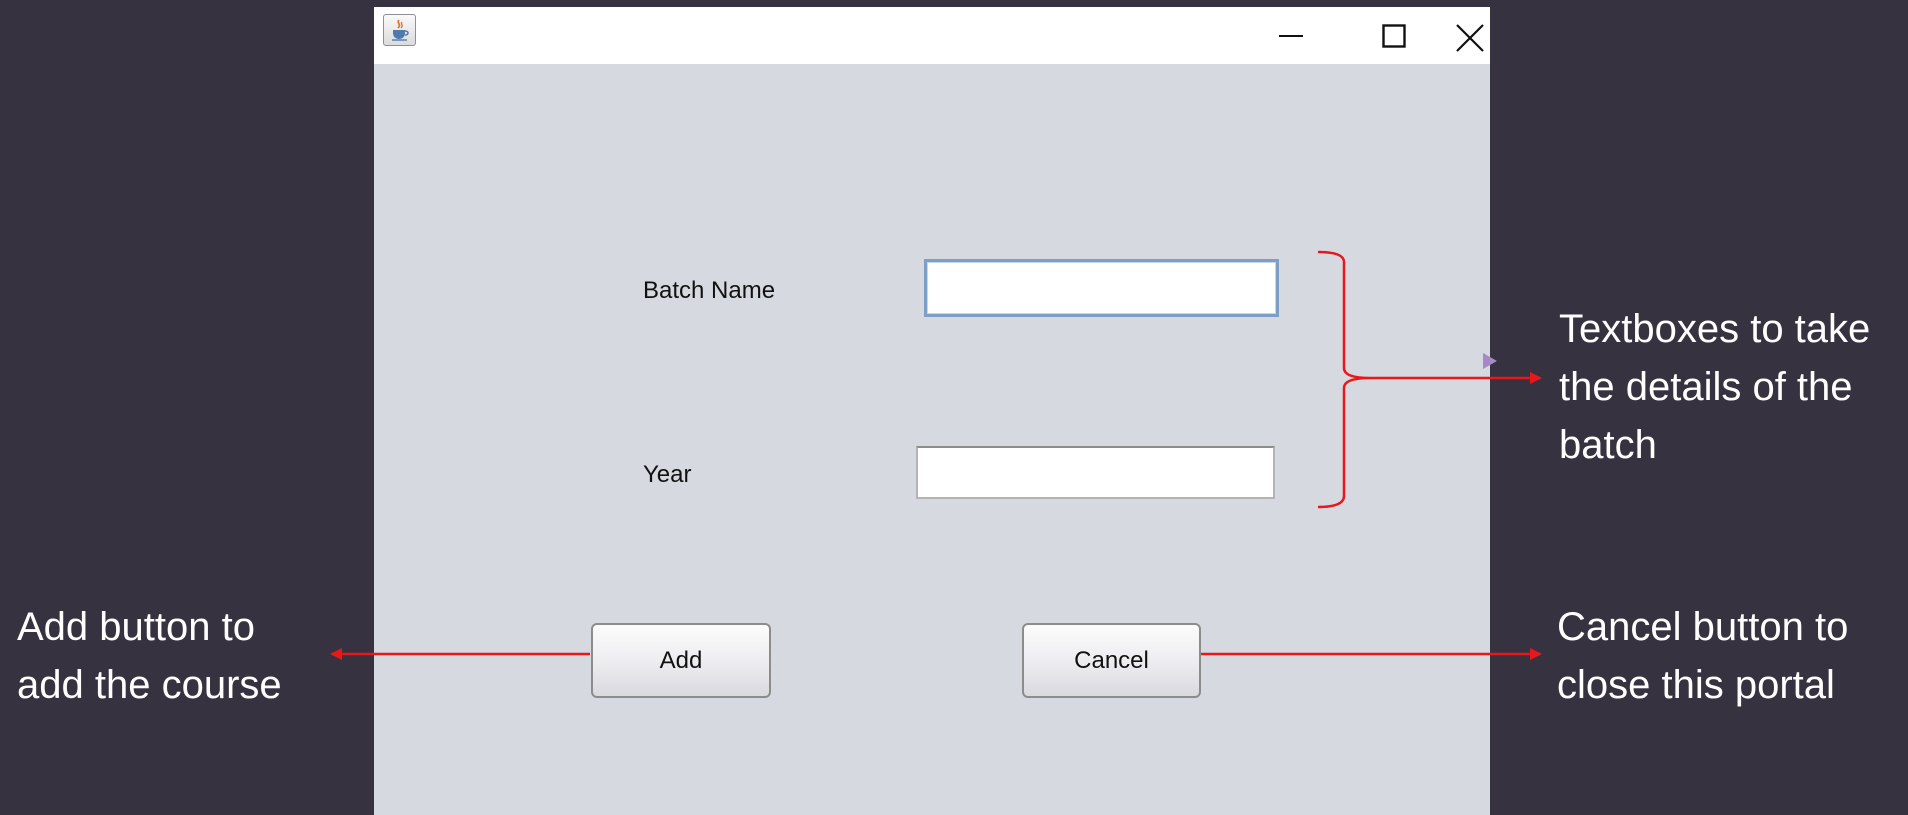 Image resolution: width=1908 pixels, height=815 pixels. I want to click on minimize-button, so click(1291, 35).